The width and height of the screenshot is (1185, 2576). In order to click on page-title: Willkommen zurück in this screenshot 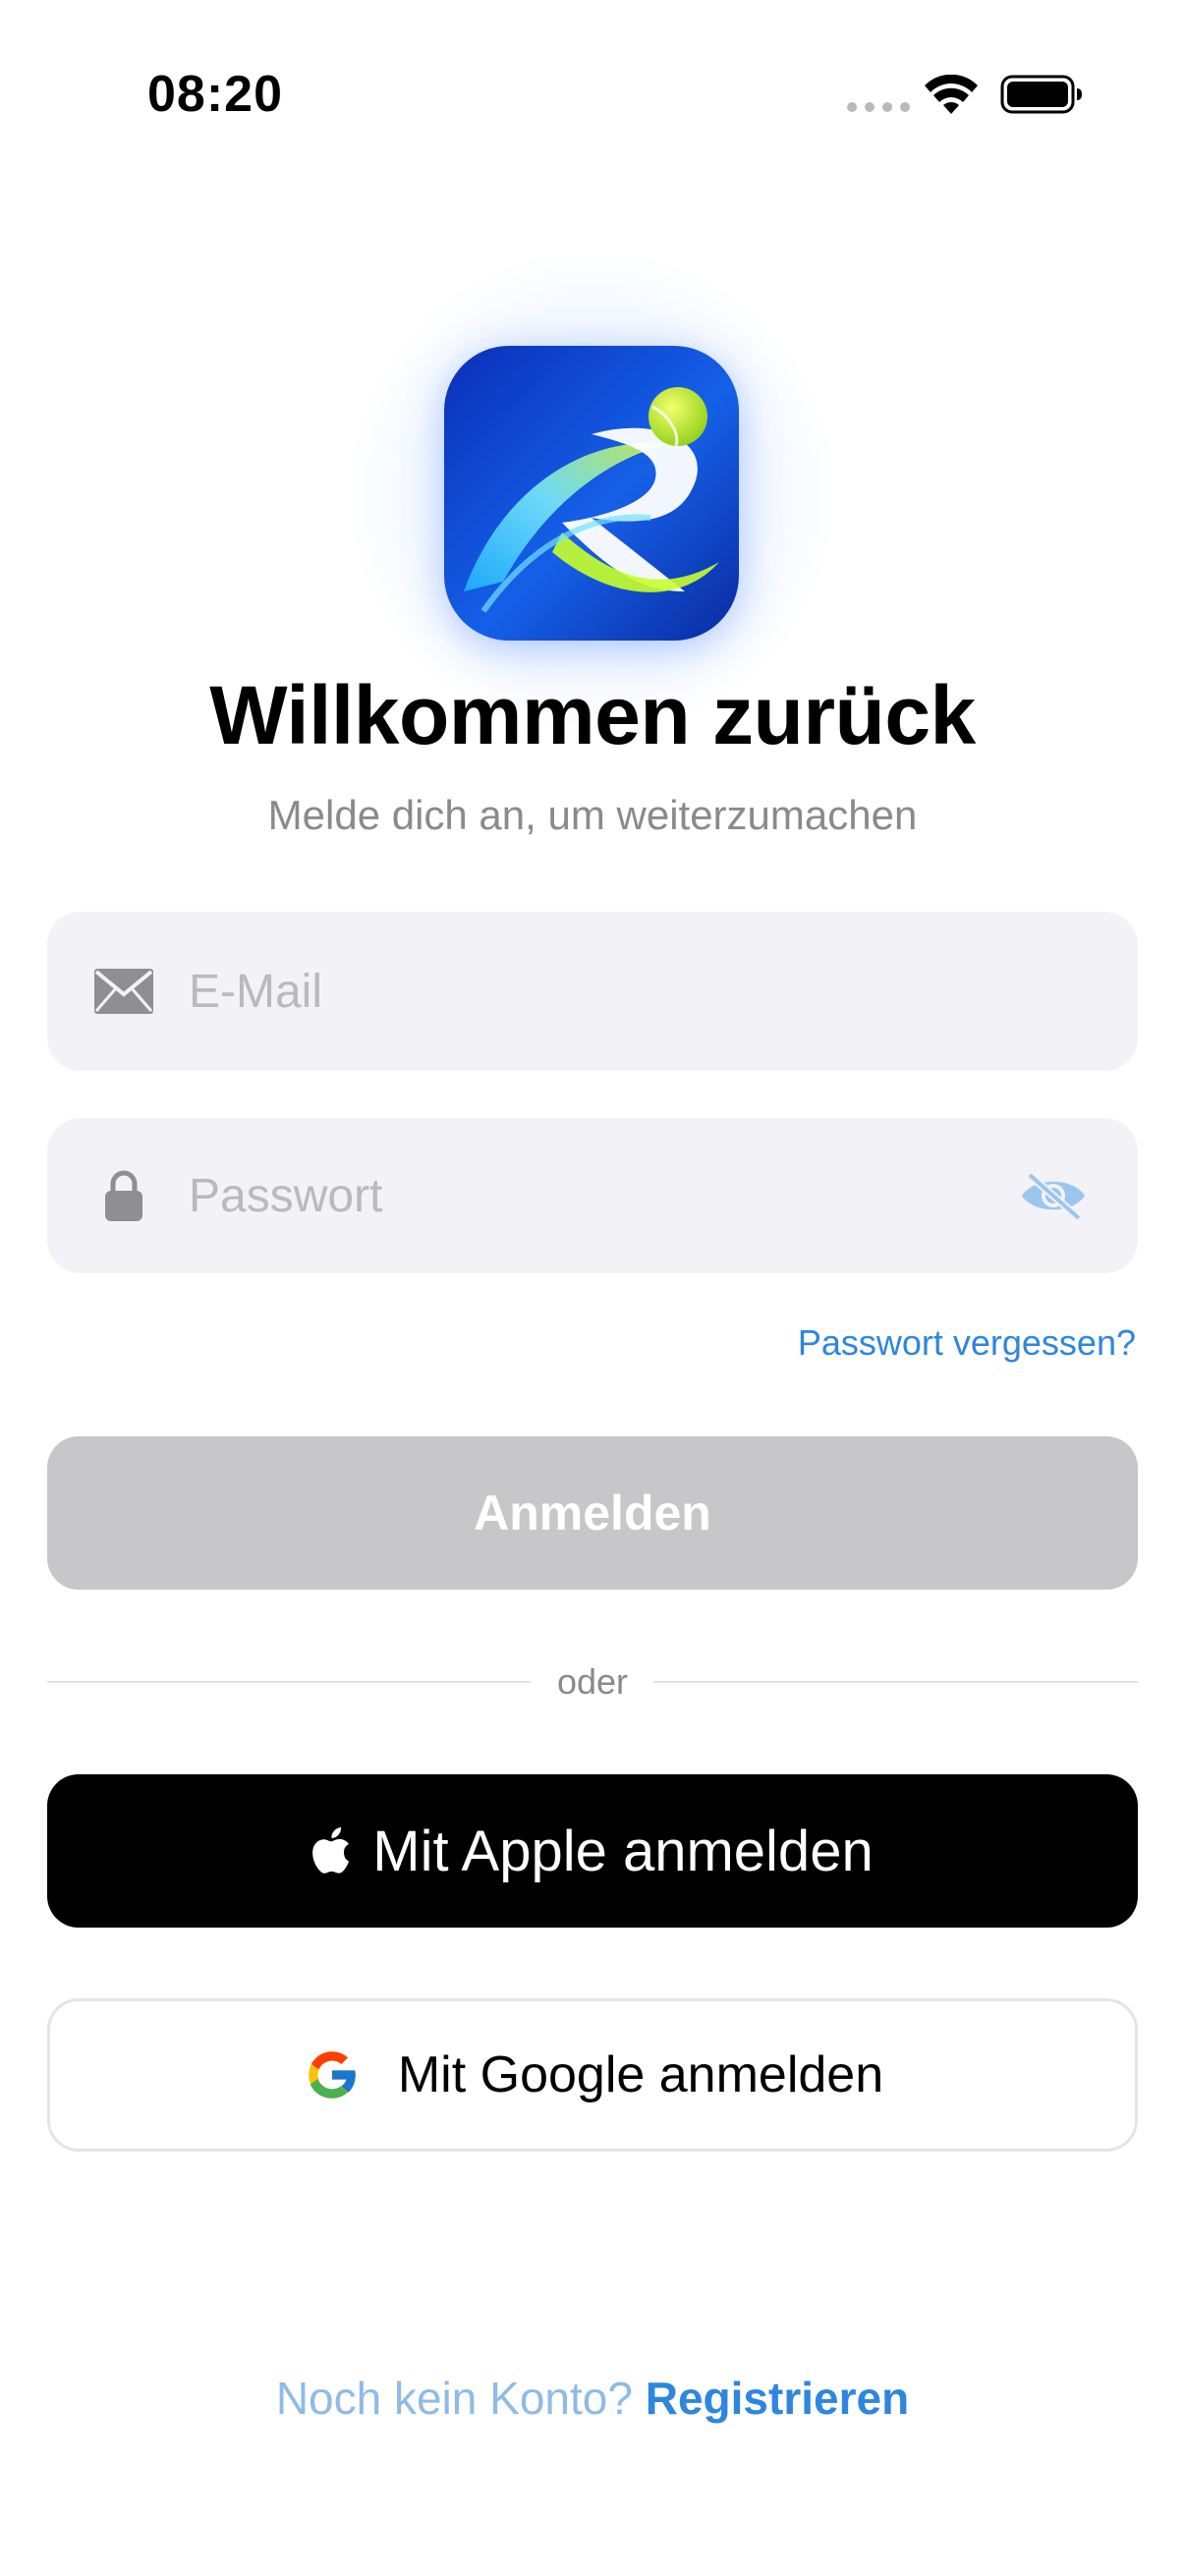, I will do `click(592, 715)`.